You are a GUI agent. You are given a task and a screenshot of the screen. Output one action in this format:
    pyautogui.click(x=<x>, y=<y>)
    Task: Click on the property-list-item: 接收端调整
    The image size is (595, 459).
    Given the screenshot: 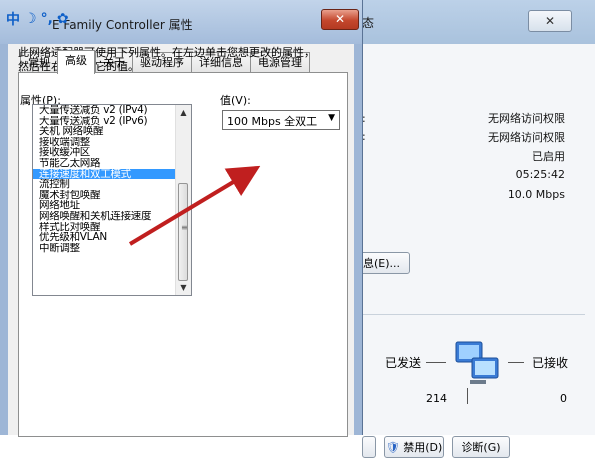 What is the action you would take?
    pyautogui.click(x=104, y=142)
    